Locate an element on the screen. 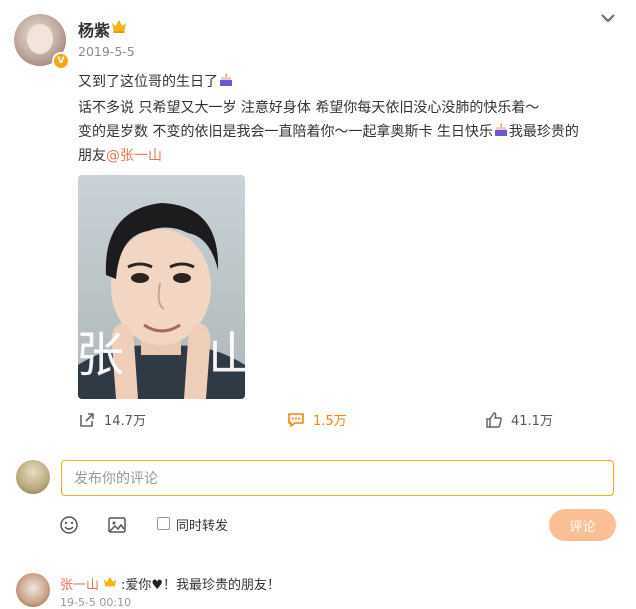 This screenshot has height=609, width=636. post-text: 我最珍贵的 is located at coordinates (543, 132).